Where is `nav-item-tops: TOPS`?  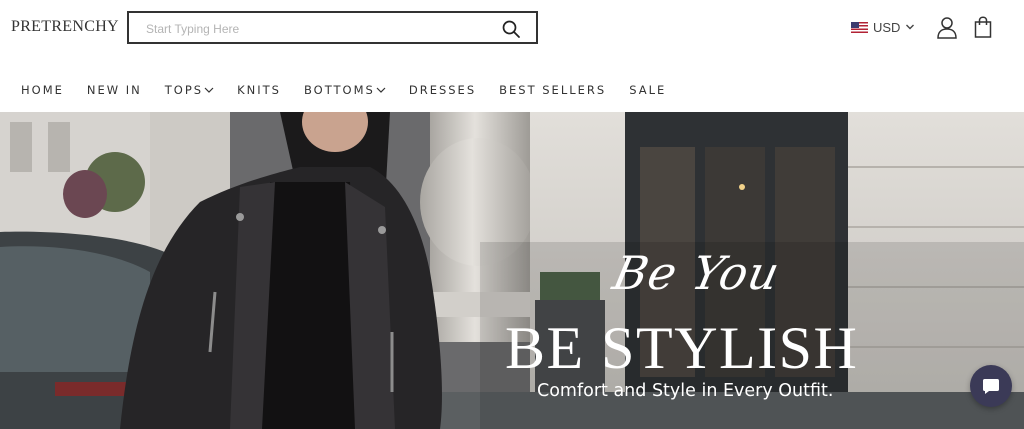
nav-item-tops: TOPS is located at coordinates (189, 90).